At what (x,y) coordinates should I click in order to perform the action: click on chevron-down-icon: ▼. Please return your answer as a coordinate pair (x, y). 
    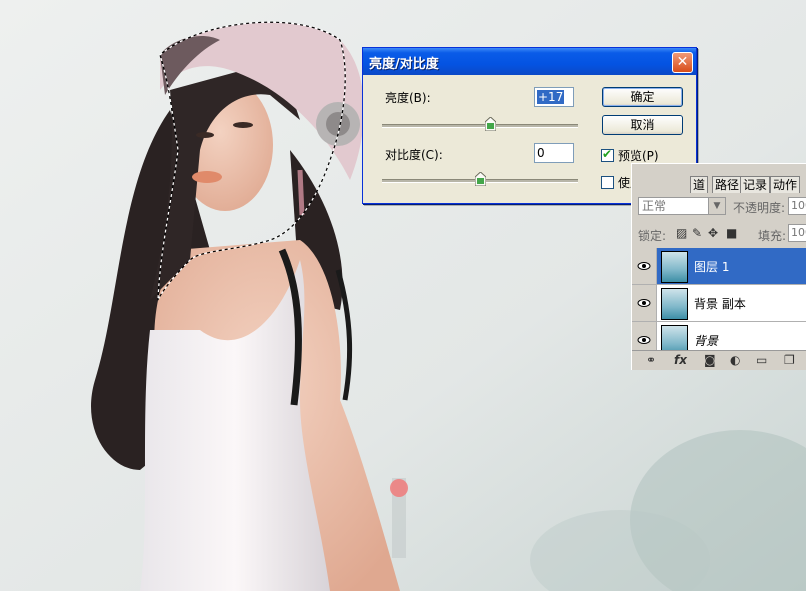
    Looking at the image, I should click on (716, 206).